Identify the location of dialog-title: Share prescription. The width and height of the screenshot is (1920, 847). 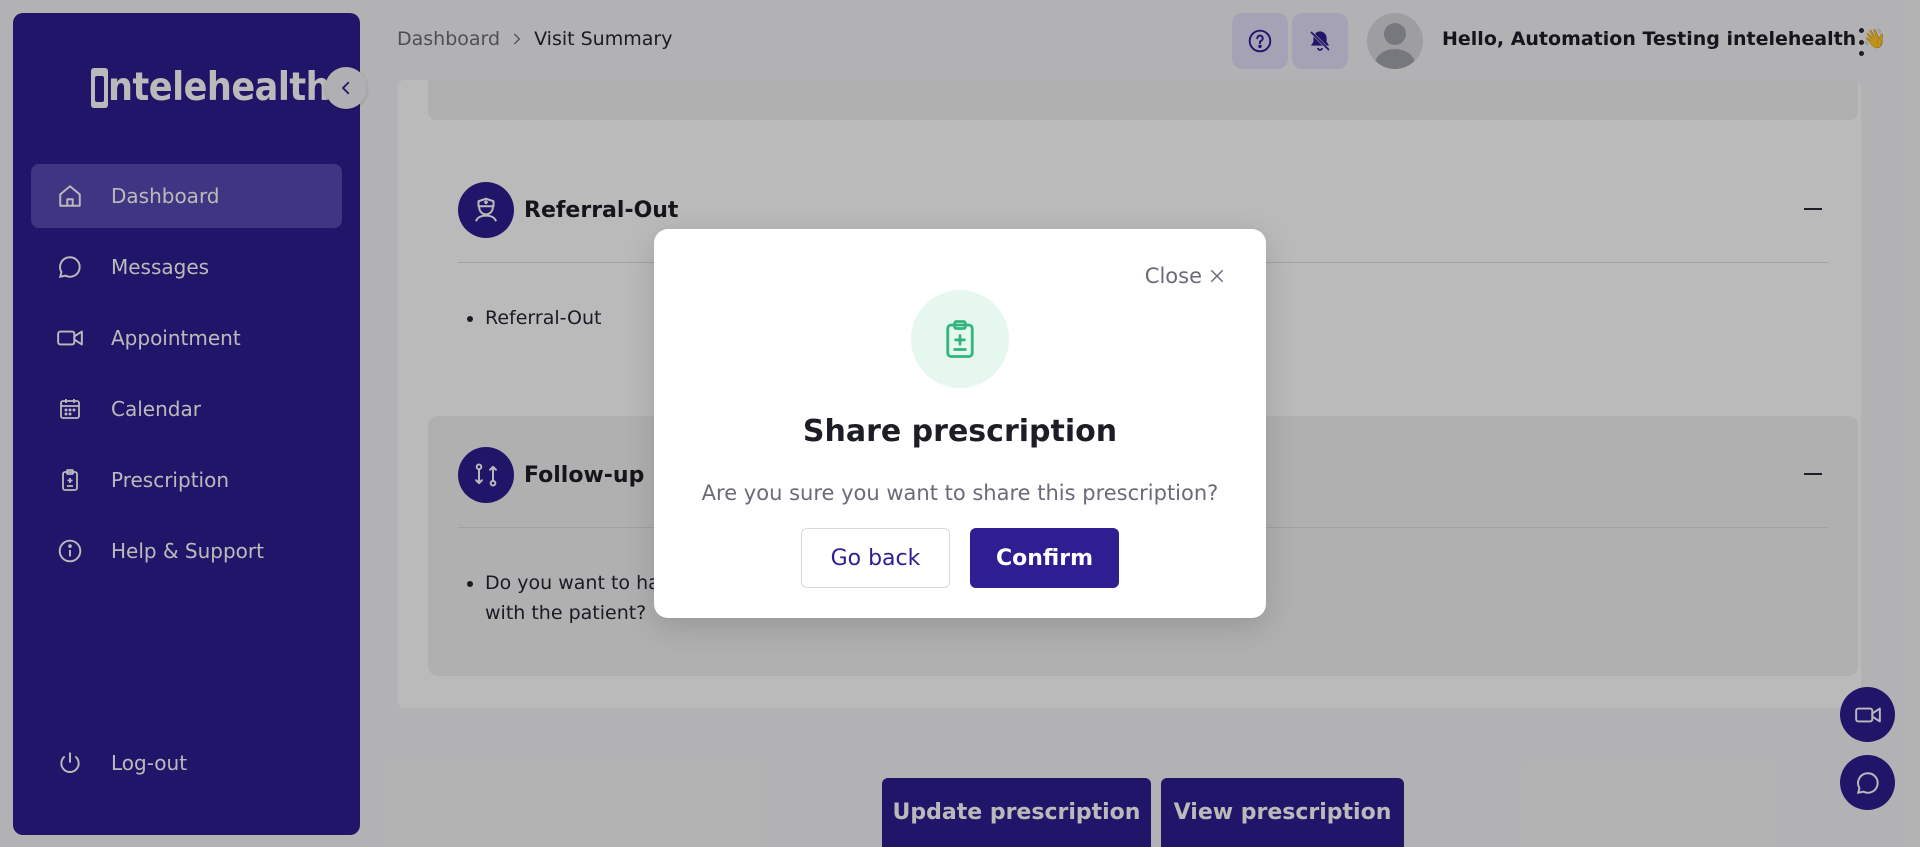
(960, 431).